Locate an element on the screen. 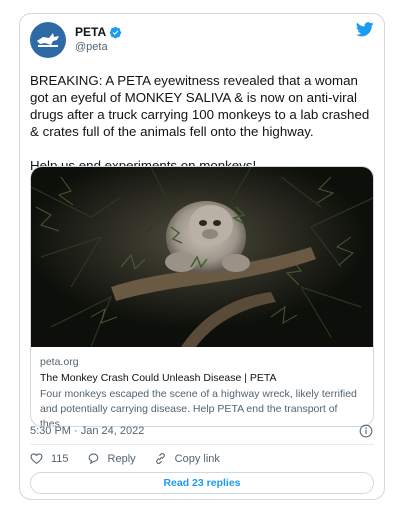  tweet-actions: 115 Reply Copy link is located at coordinates (125, 458).